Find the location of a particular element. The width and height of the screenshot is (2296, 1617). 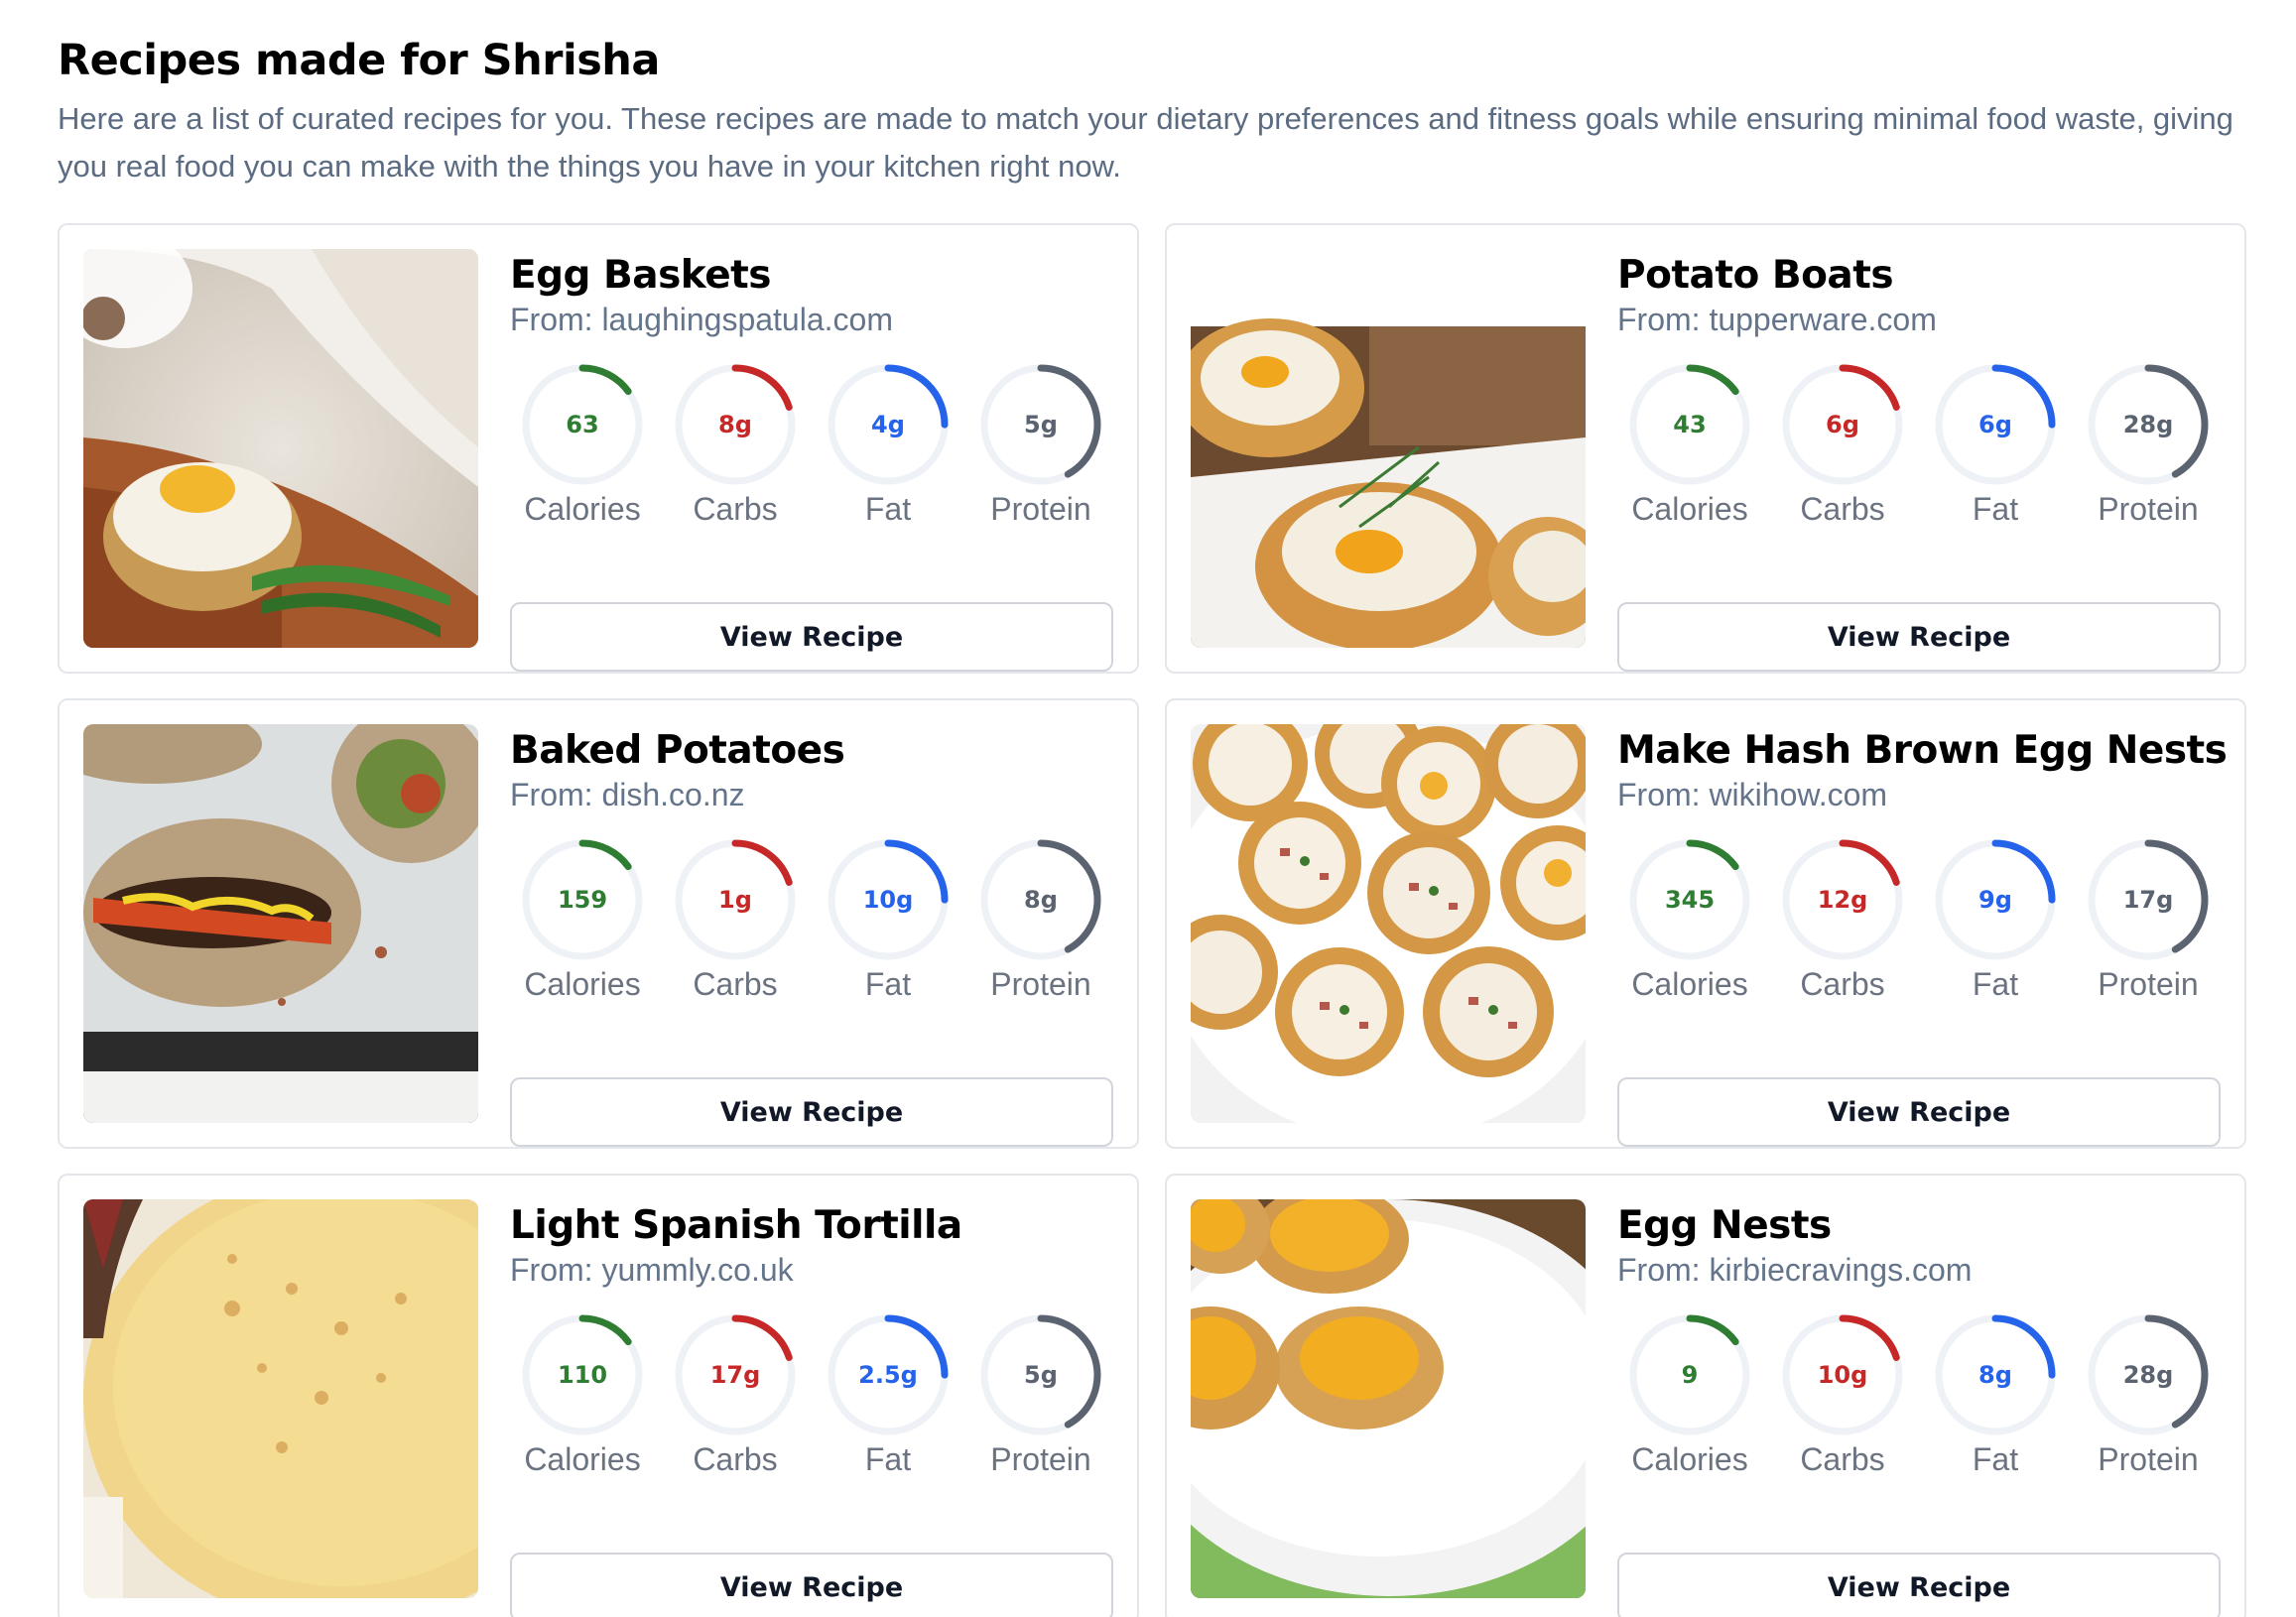

macro-protein: 5g Protein is located at coordinates (1040, 1394).